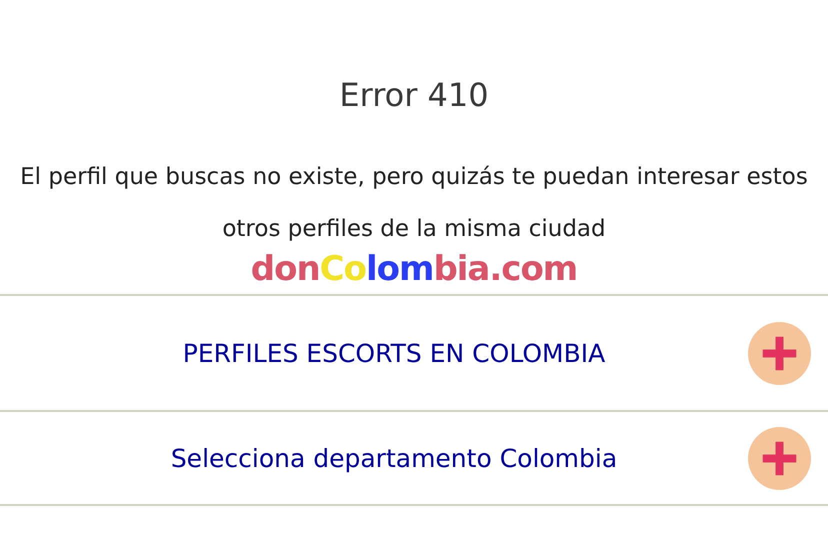  Describe the element at coordinates (414, 95) in the screenshot. I see `error-title: Error 410` at that location.